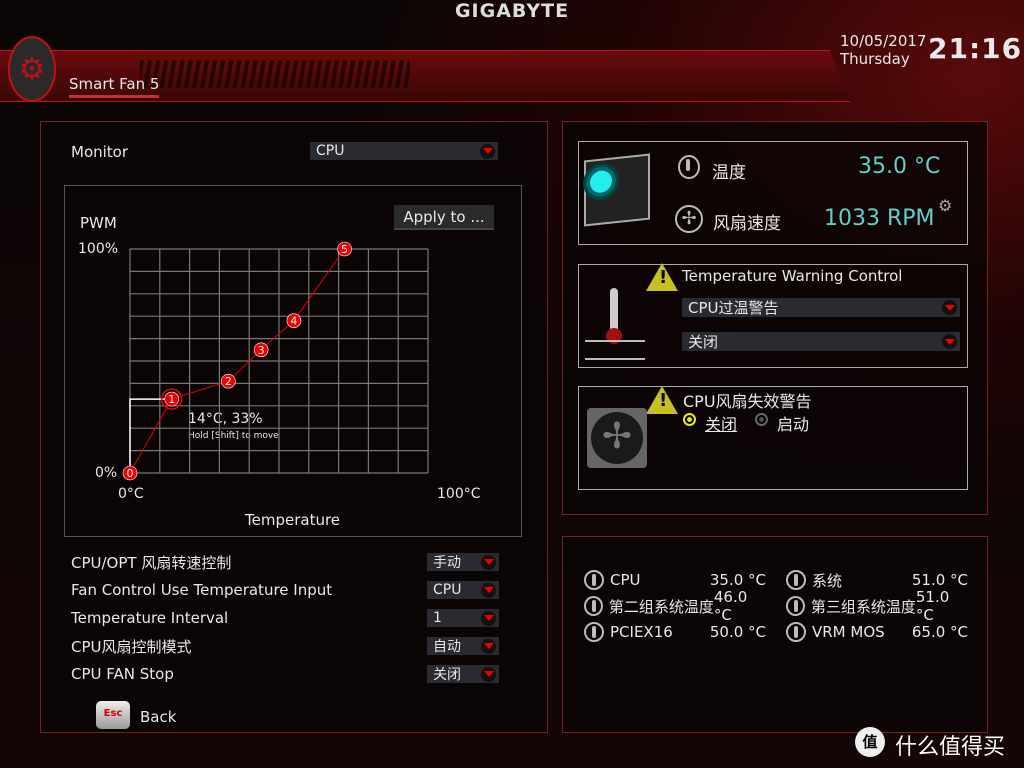  What do you see at coordinates (617, 438) in the screenshot?
I see `fan-fail-icon: ✢` at bounding box center [617, 438].